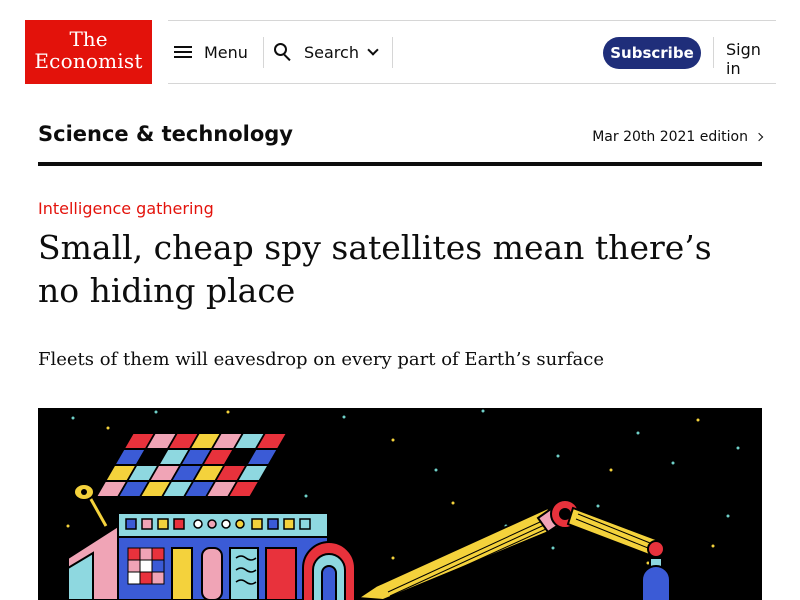  Describe the element at coordinates (759, 137) in the screenshot. I see `chevron-right-icon` at that location.